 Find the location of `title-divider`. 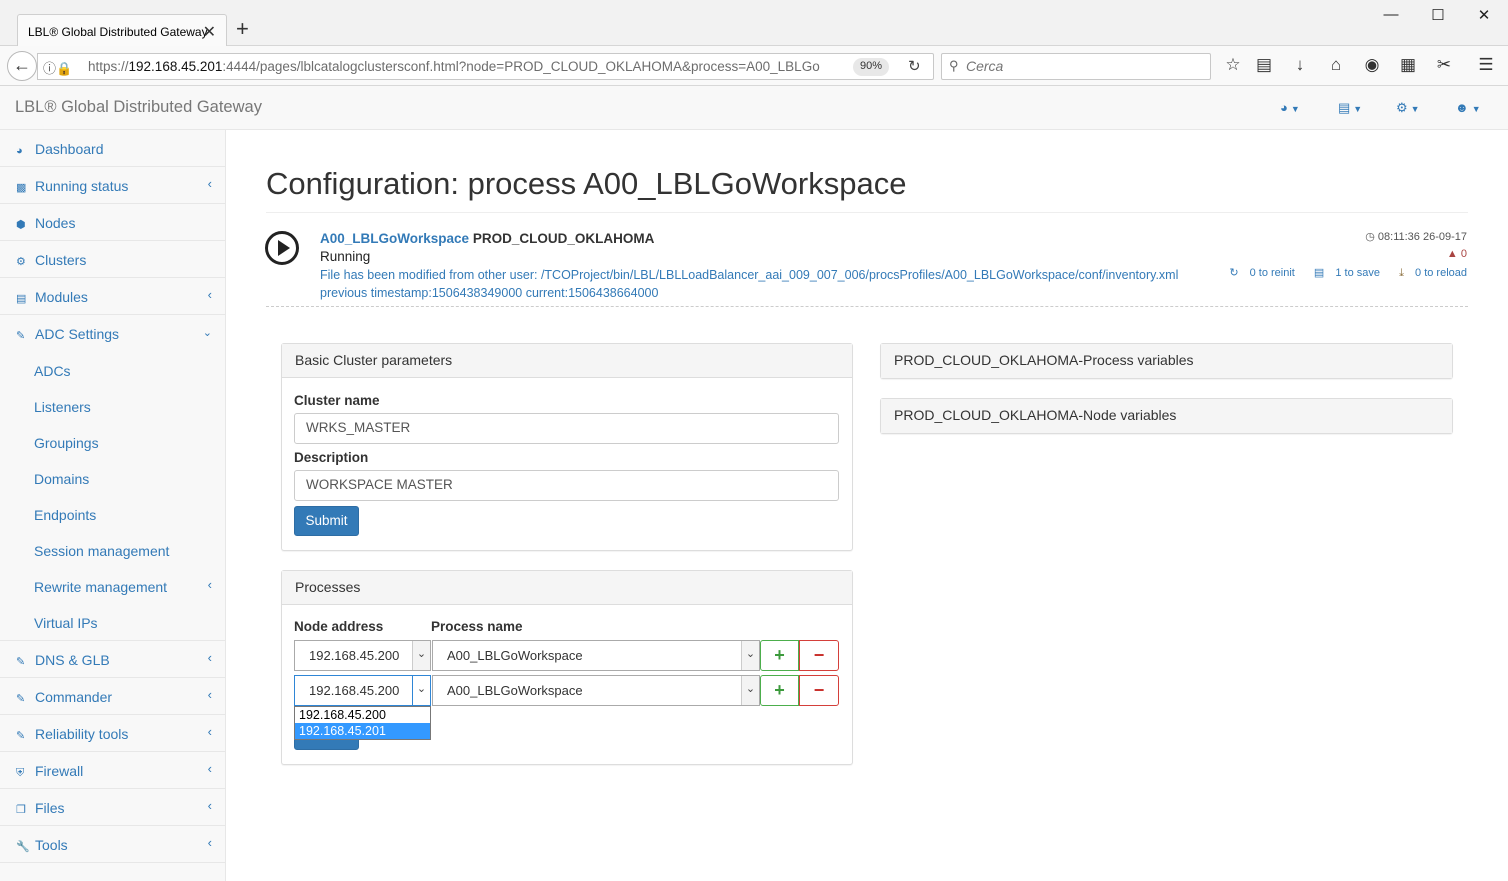

title-divider is located at coordinates (867, 212).